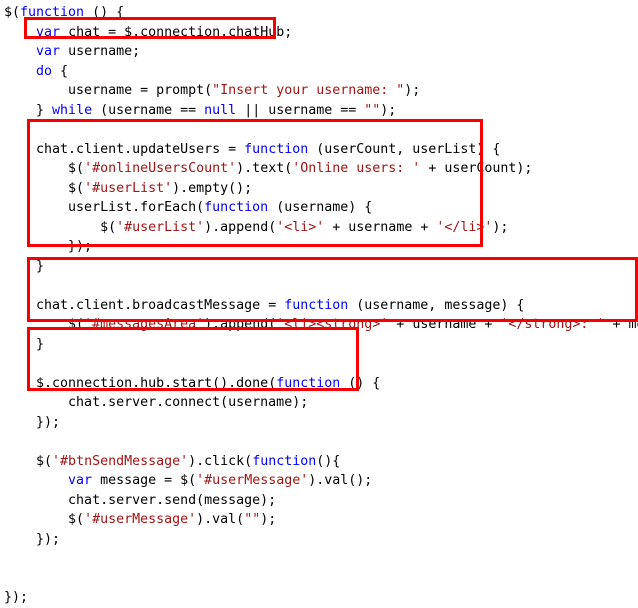 The width and height of the screenshot is (638, 608). Describe the element at coordinates (160, 168) in the screenshot. I see `code-string: '#onlineUsersCount'` at that location.